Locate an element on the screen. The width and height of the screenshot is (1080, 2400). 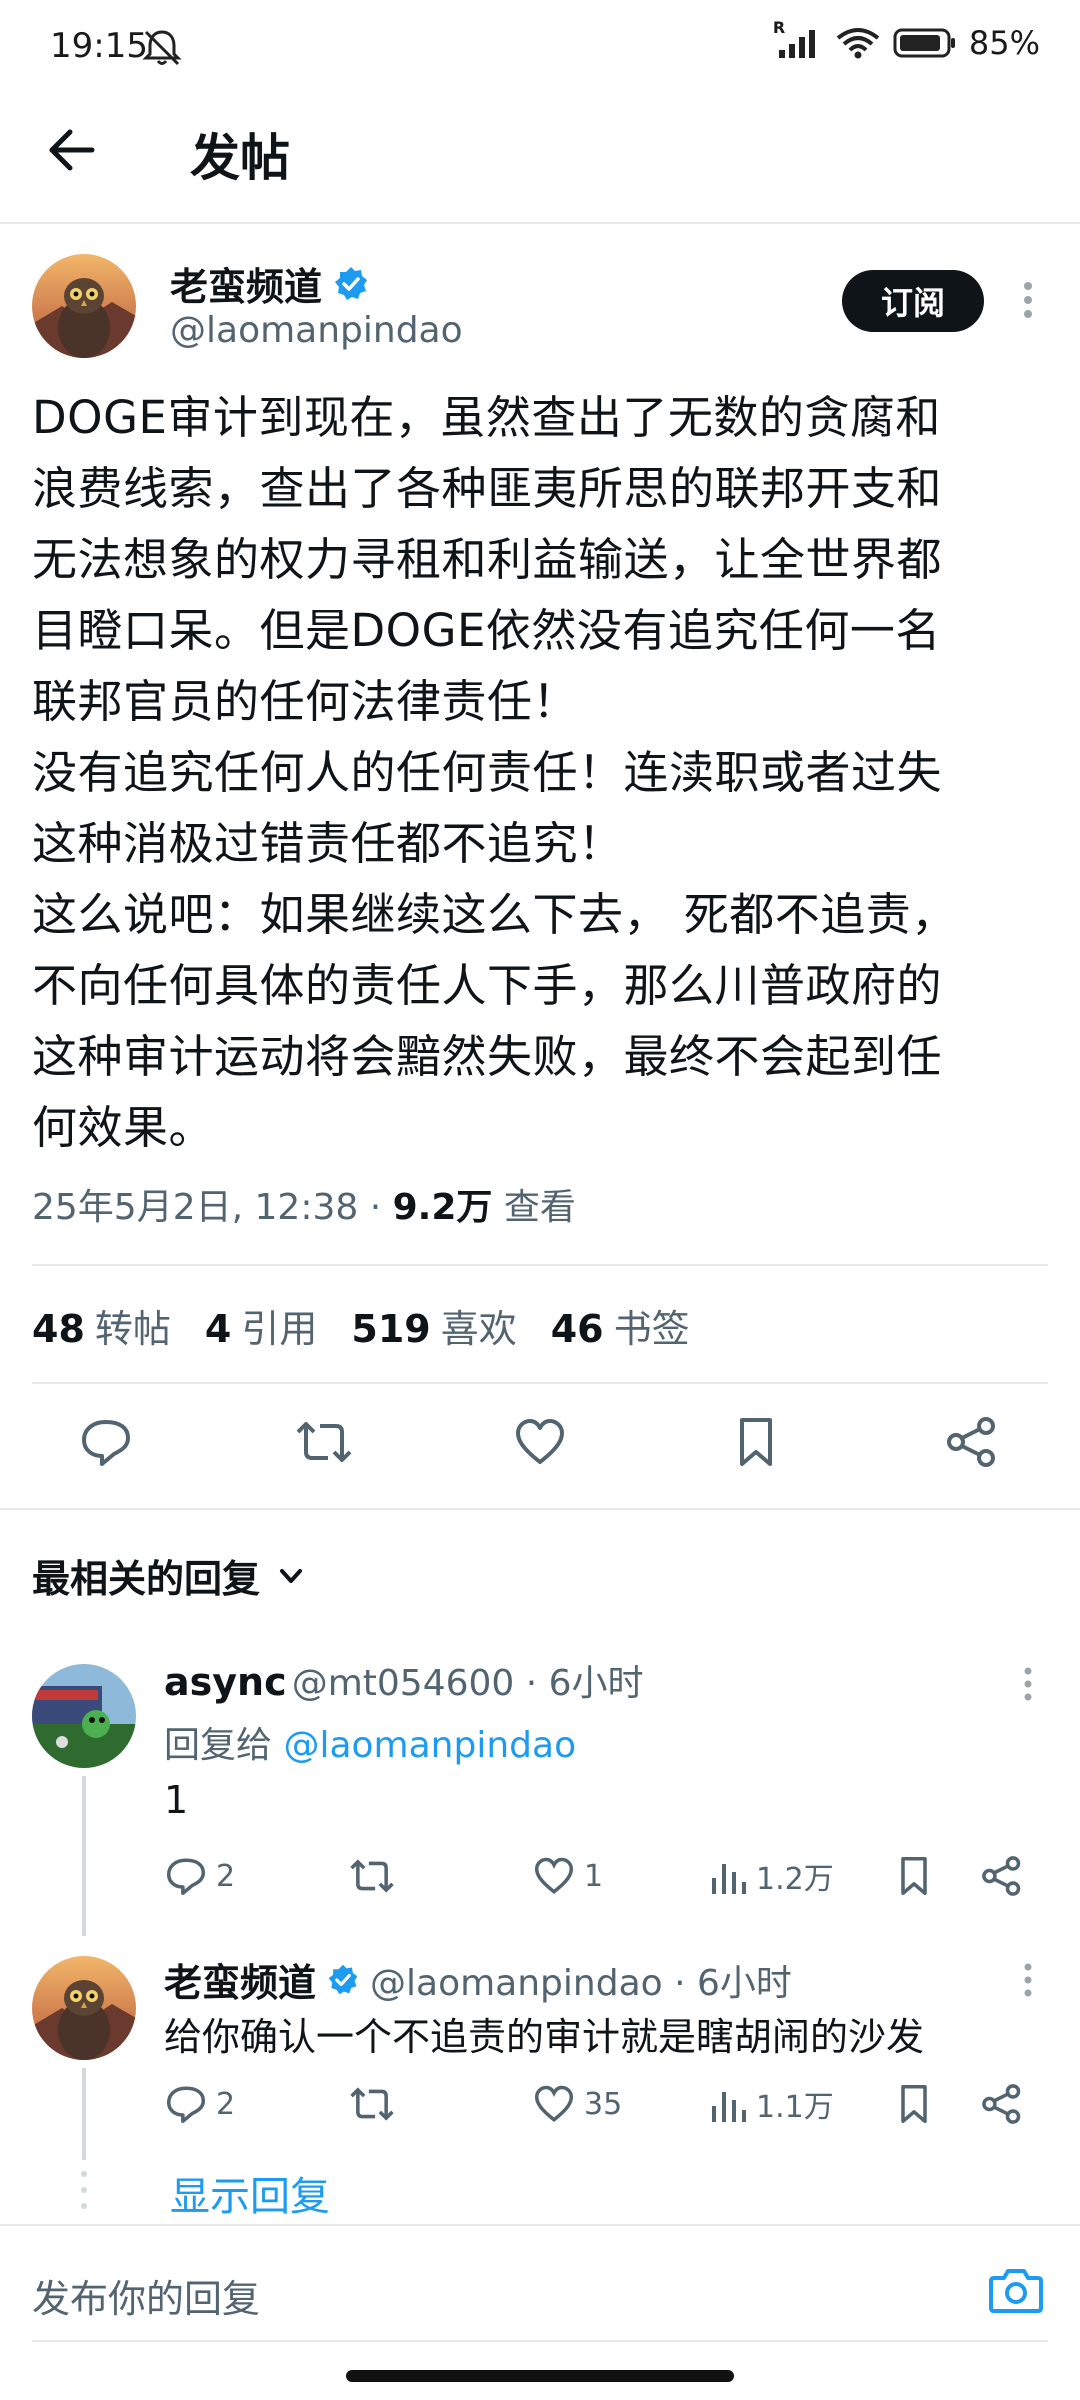
status-icons: R 85% is located at coordinates (906, 40).